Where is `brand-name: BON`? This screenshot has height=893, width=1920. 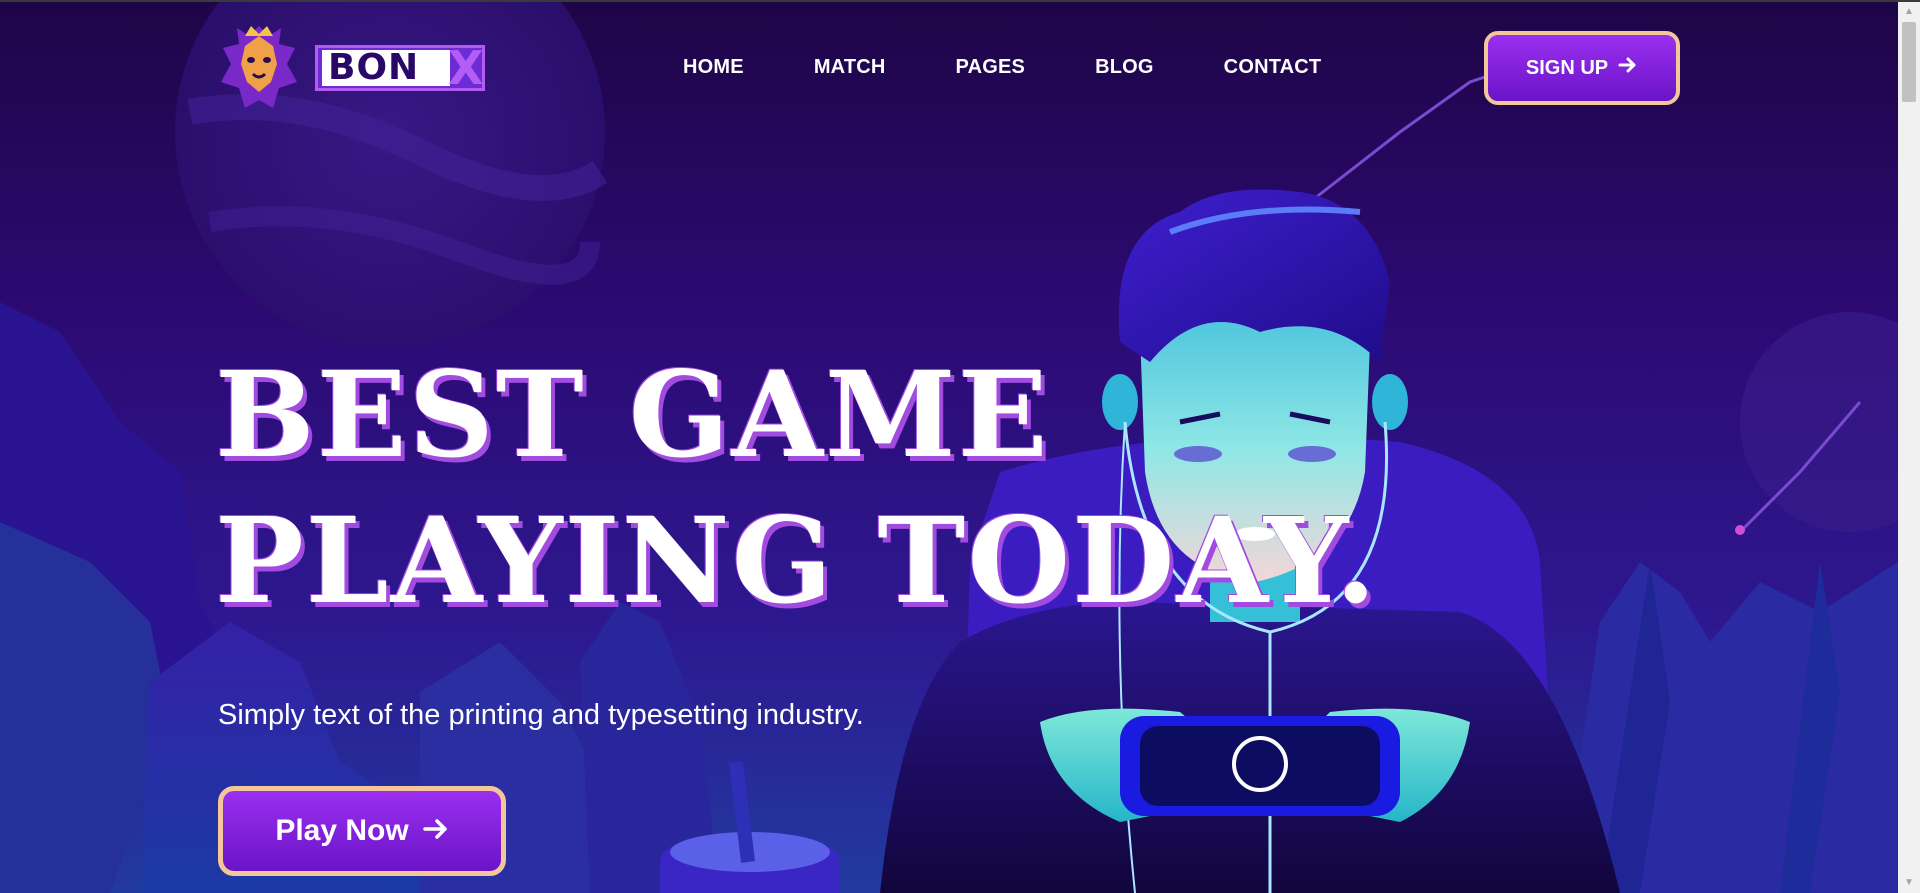 brand-name: BON is located at coordinates (386, 68).